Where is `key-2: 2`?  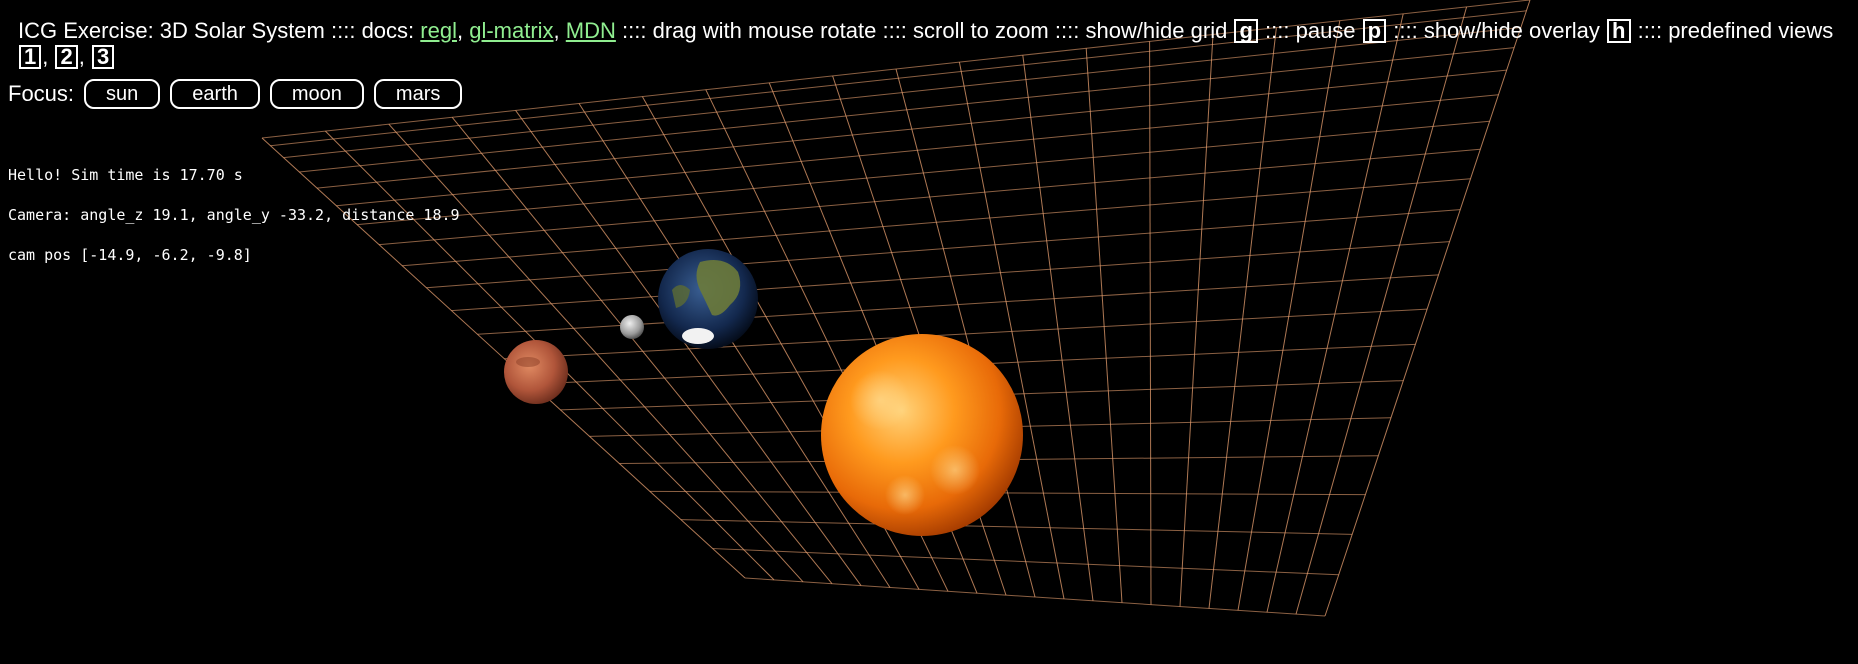 key-2: 2 is located at coordinates (66, 57).